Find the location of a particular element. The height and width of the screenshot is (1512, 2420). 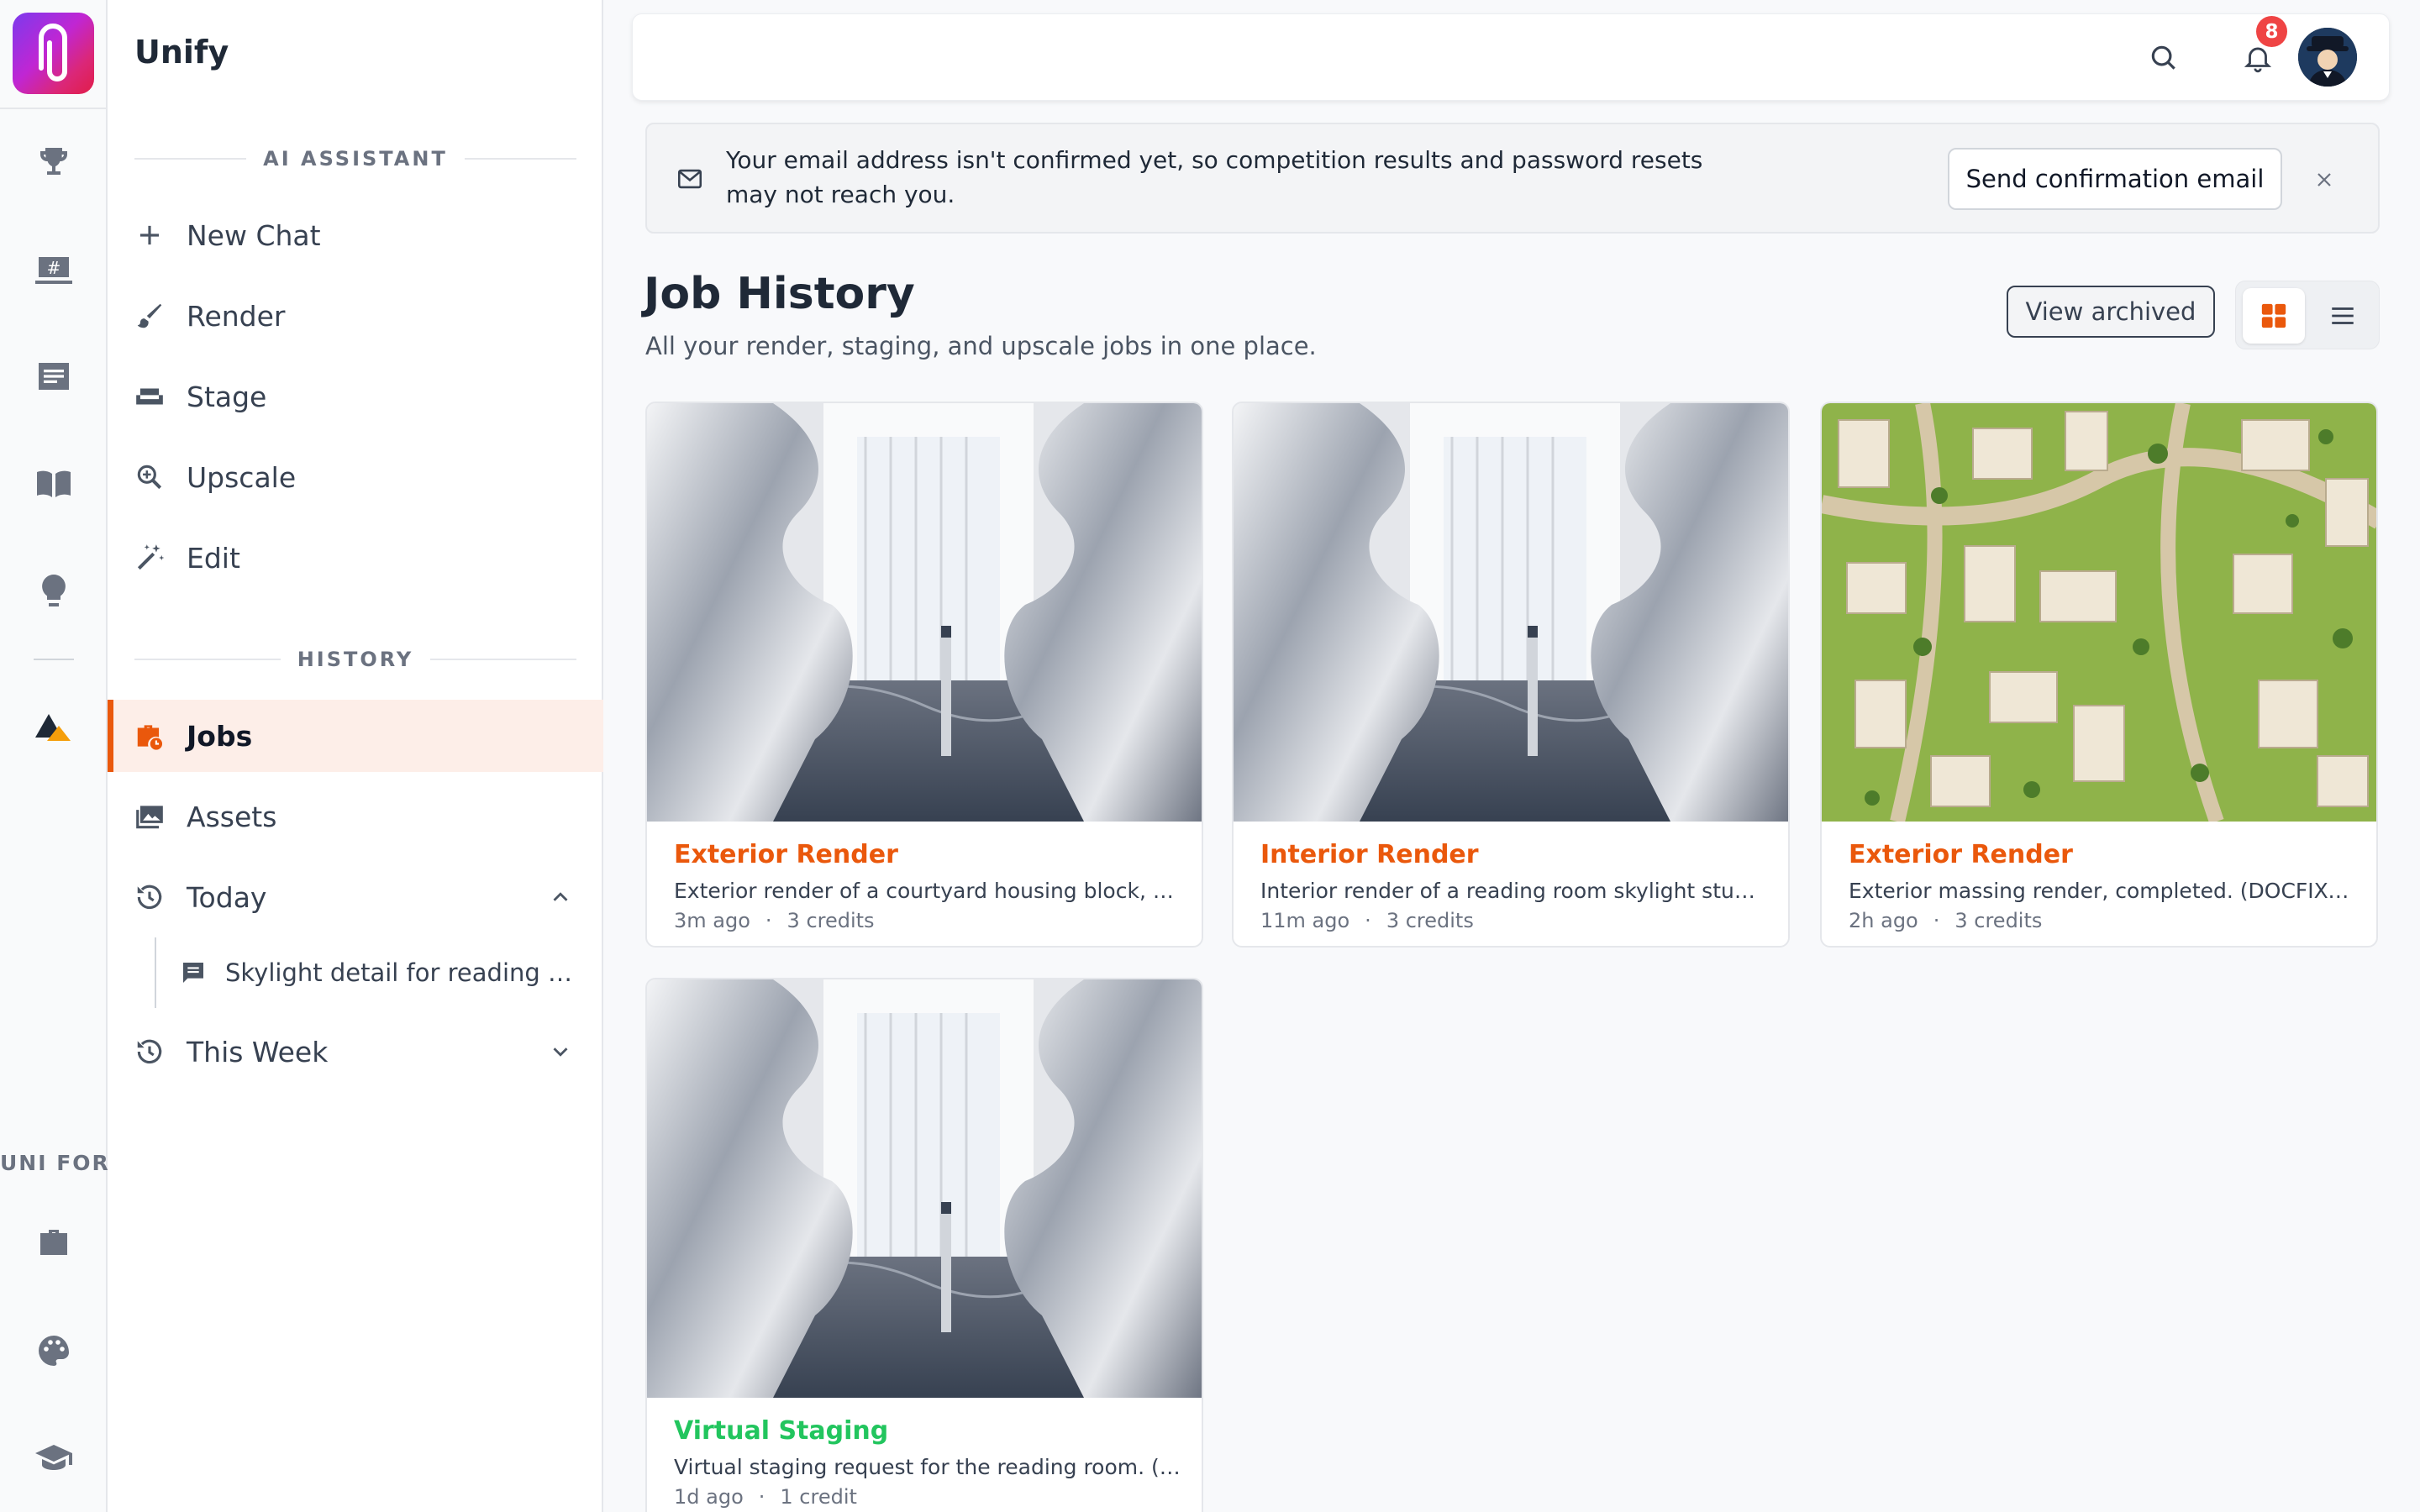

search-icon is located at coordinates (2163, 57).